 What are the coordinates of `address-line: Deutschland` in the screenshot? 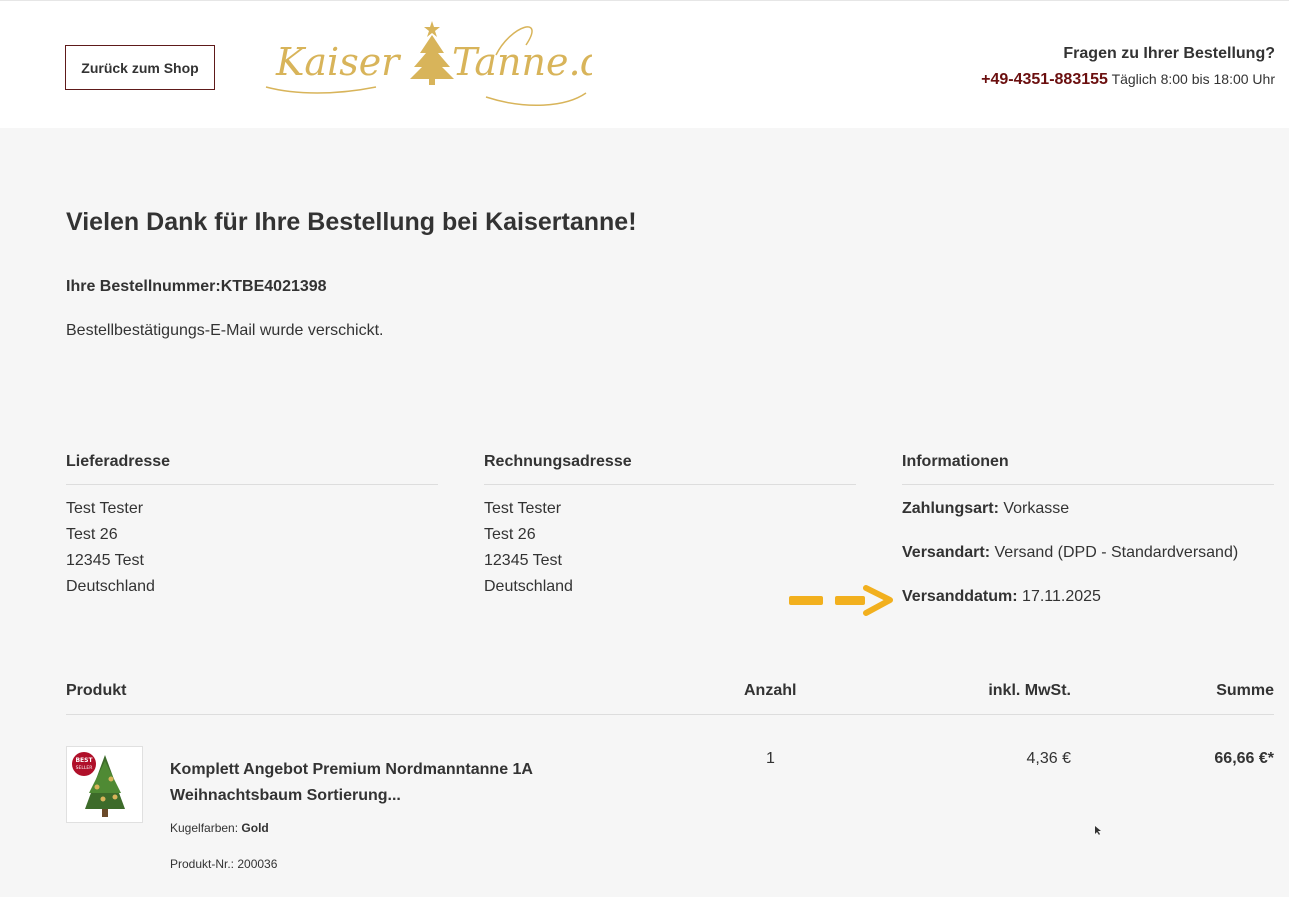 It's located at (110, 586).